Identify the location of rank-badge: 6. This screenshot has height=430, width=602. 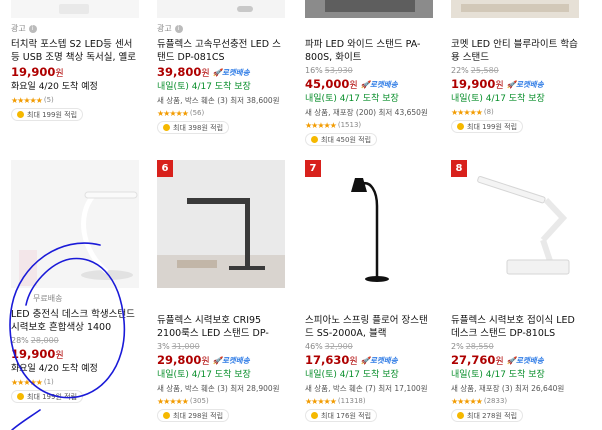
(165, 168).